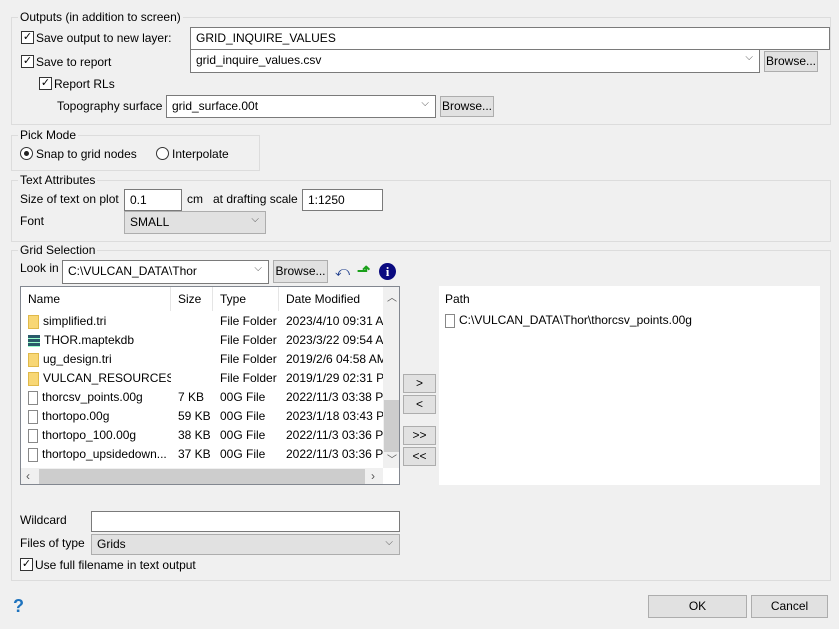 This screenshot has height=629, width=839. What do you see at coordinates (45, 83) in the screenshot?
I see `report-rls-checkbox: ✓` at bounding box center [45, 83].